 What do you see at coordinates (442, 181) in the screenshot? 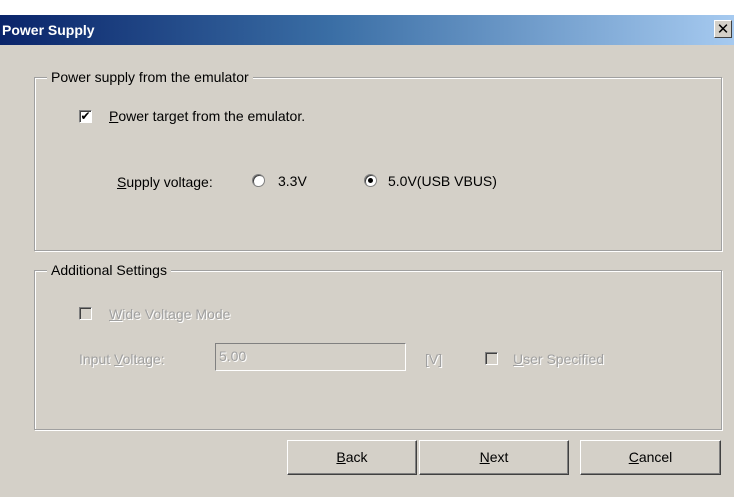
I see `radio-5v-usb-vbus-label: 5.0V(USB VBUS)` at bounding box center [442, 181].